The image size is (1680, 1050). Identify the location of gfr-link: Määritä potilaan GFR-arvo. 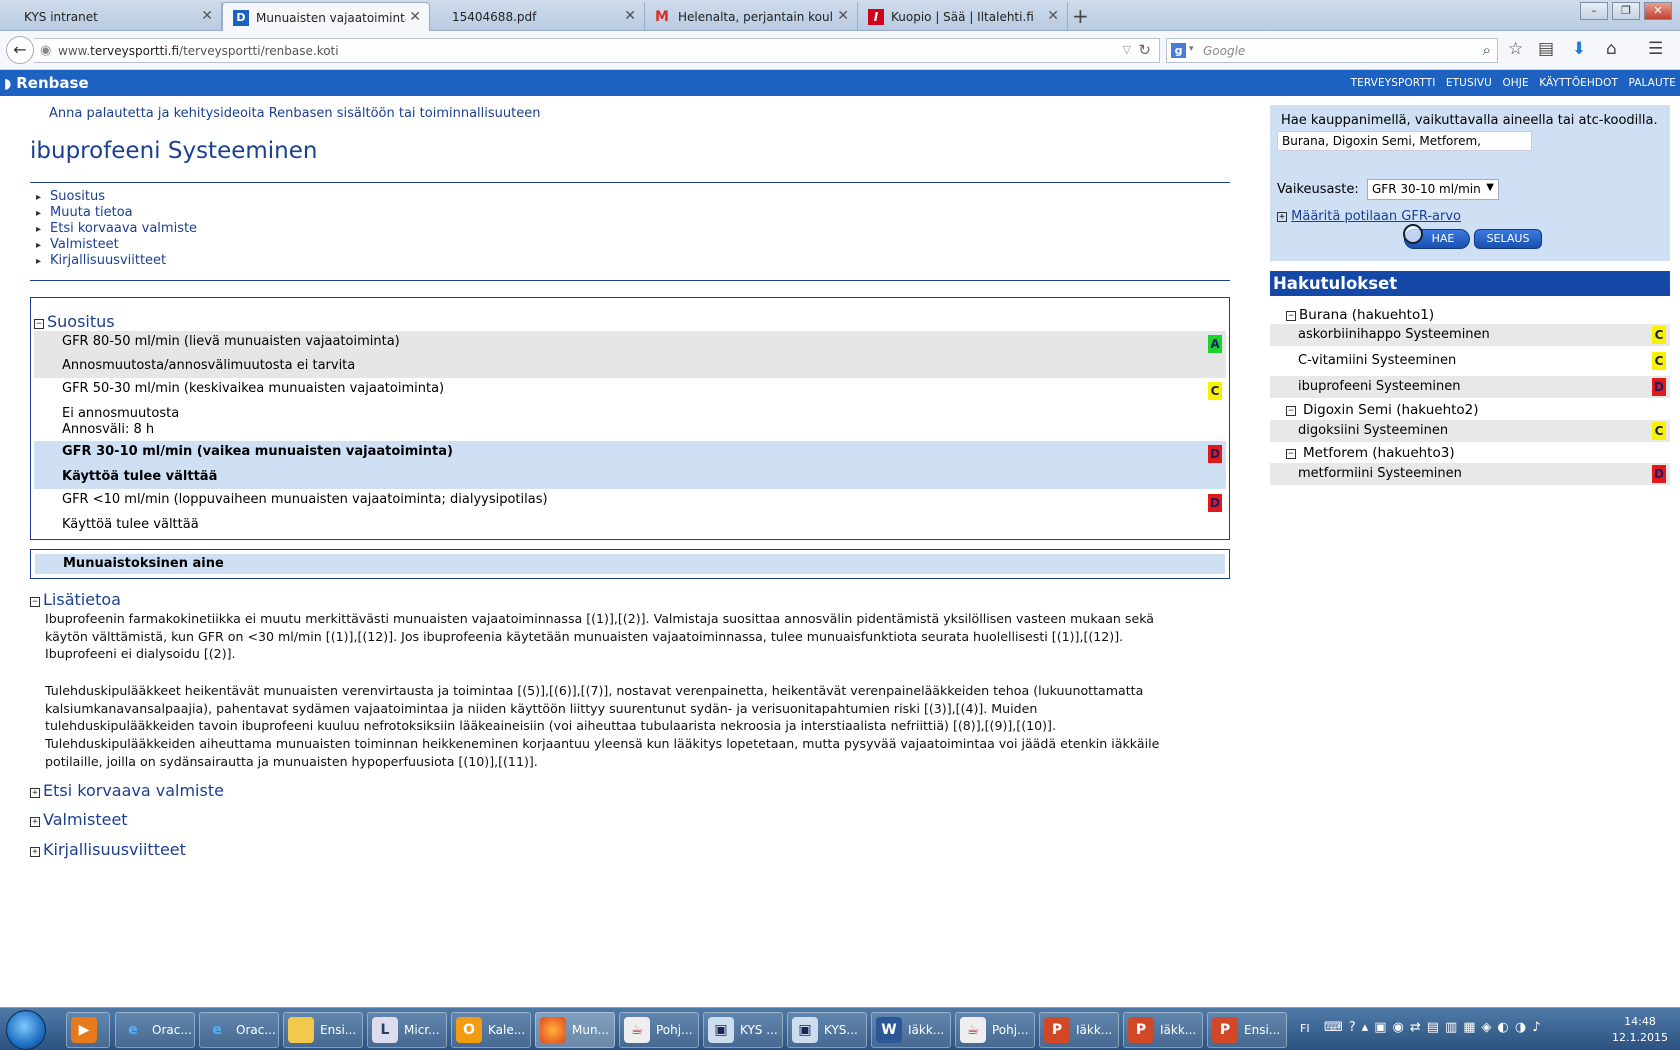
(1376, 216).